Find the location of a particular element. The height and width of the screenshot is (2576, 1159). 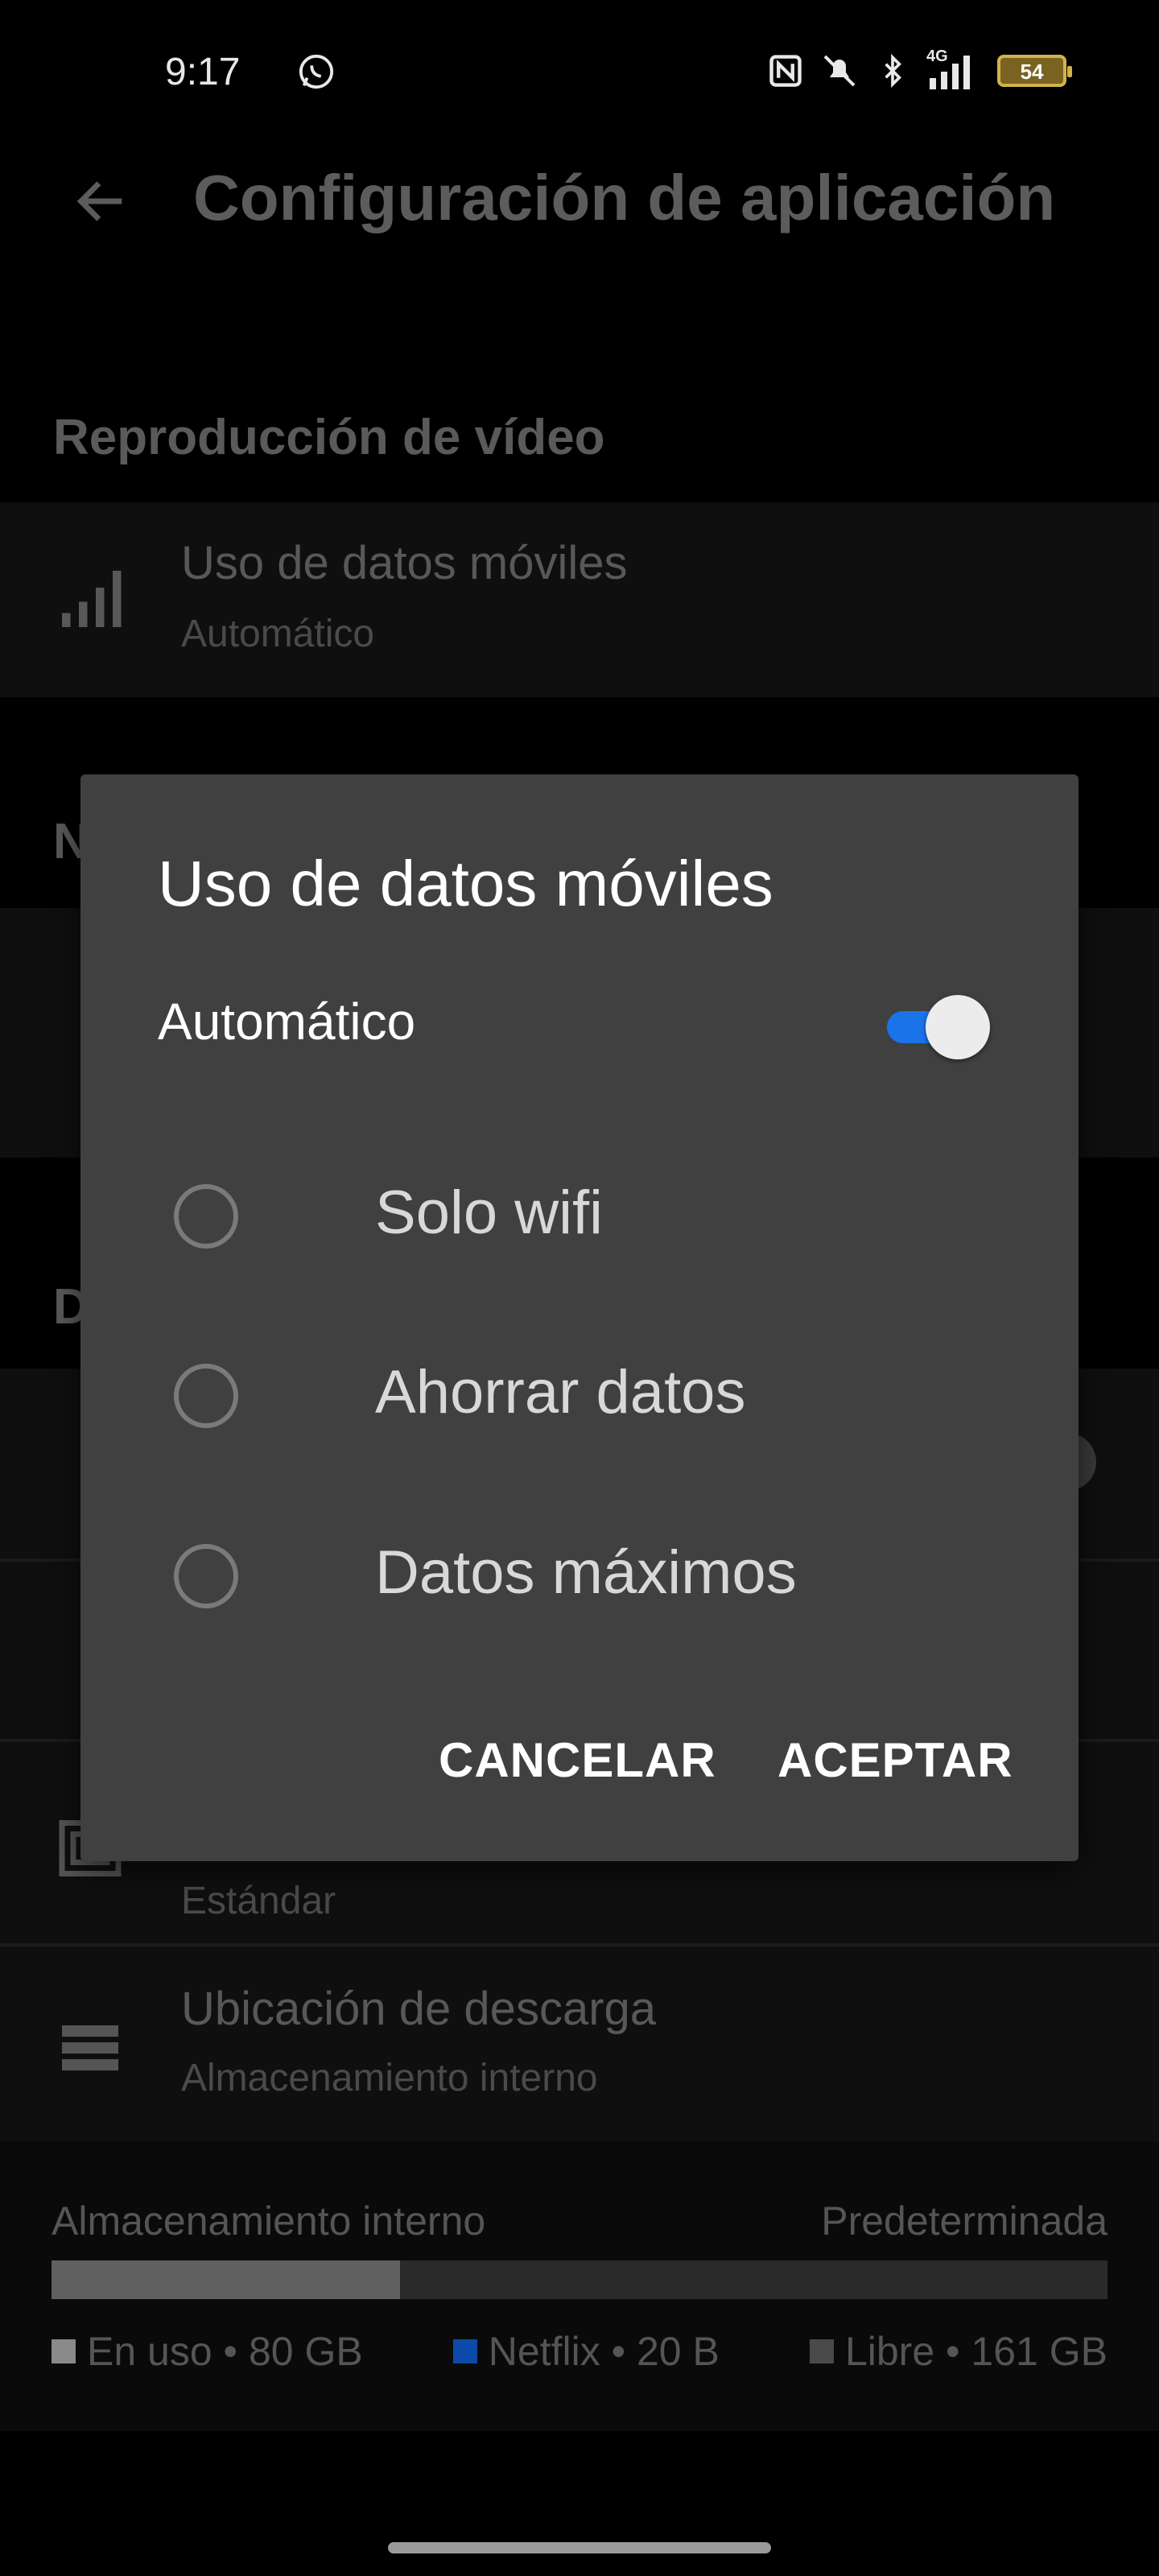

storage-bar is located at coordinates (579, 2279).